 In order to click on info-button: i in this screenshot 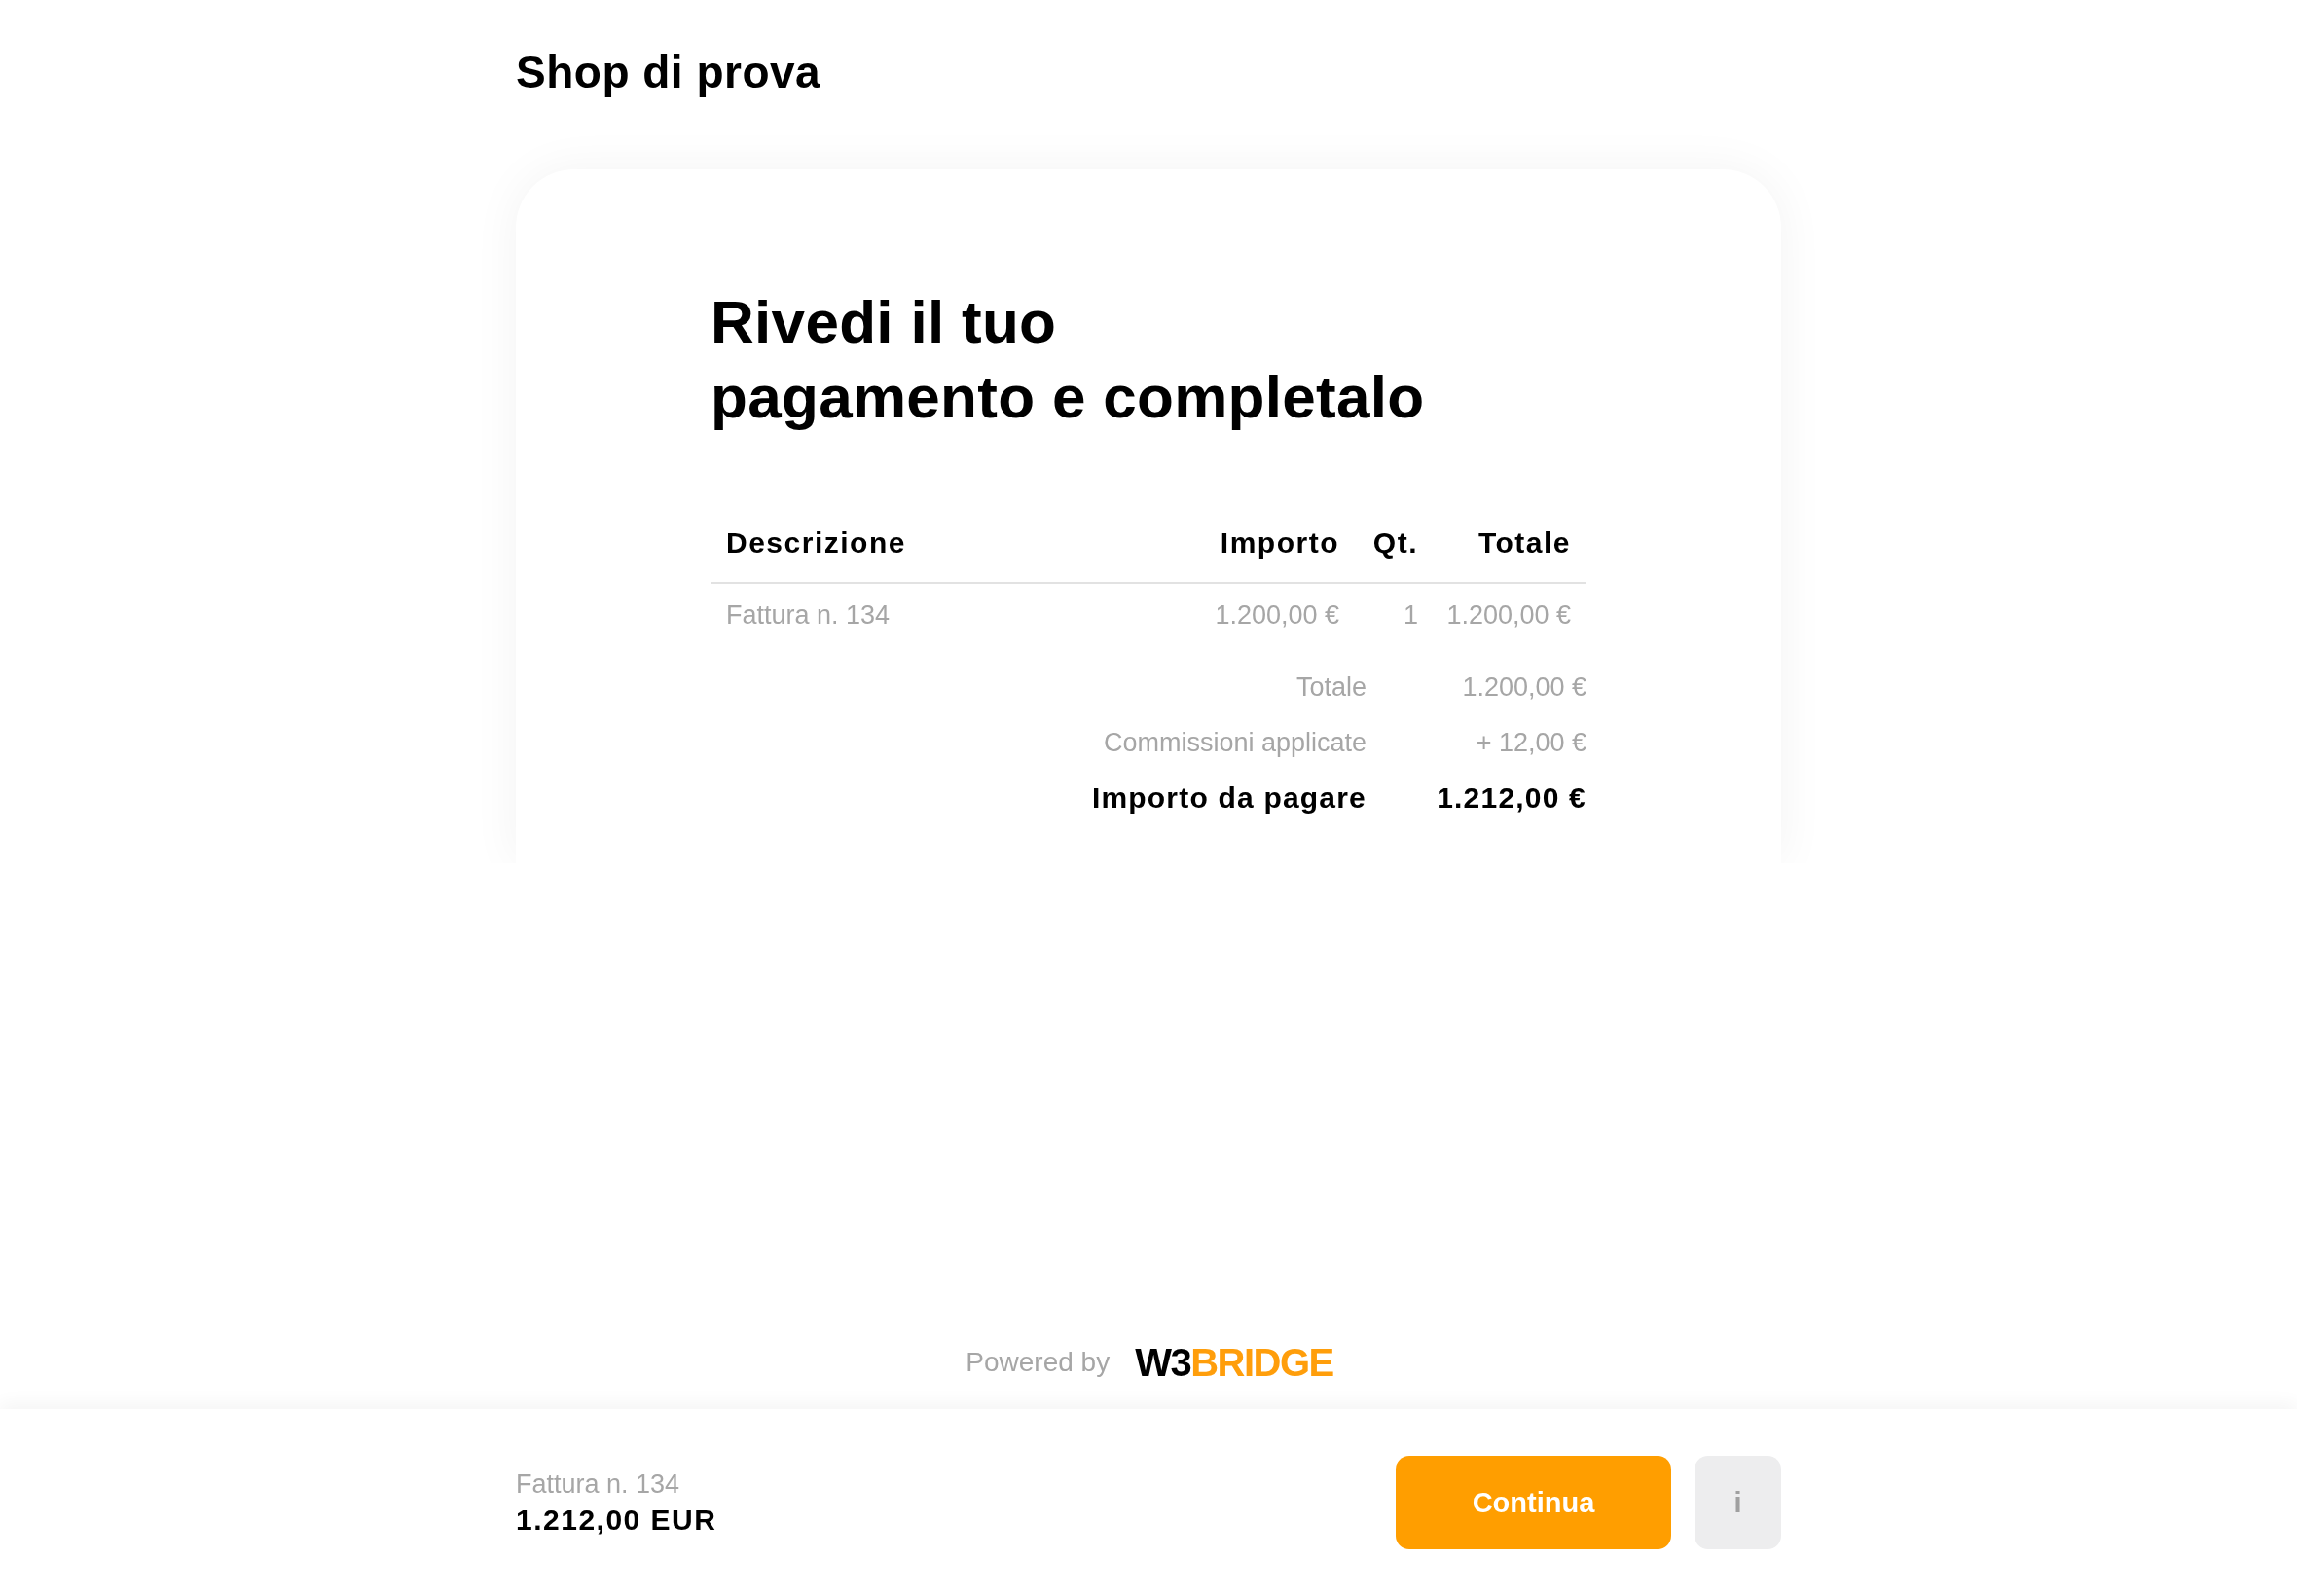, I will do `click(1738, 1502)`.